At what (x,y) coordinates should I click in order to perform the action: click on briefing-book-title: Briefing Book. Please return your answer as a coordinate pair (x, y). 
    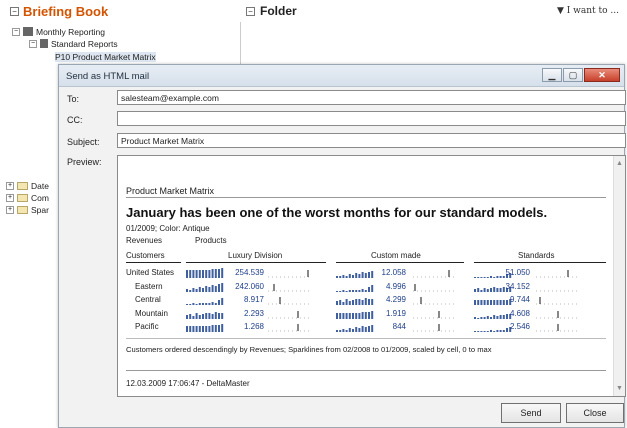
    Looking at the image, I should click on (66, 11).